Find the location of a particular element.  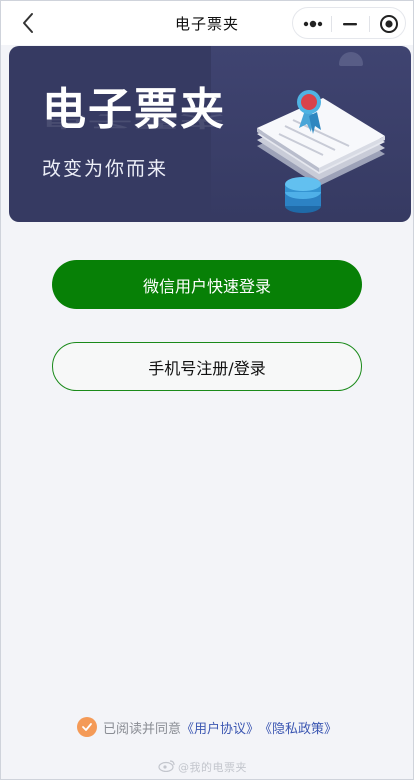

agreement-row: 已阅读并同意 《用户协议》 《隐私政策》 is located at coordinates (207, 727).